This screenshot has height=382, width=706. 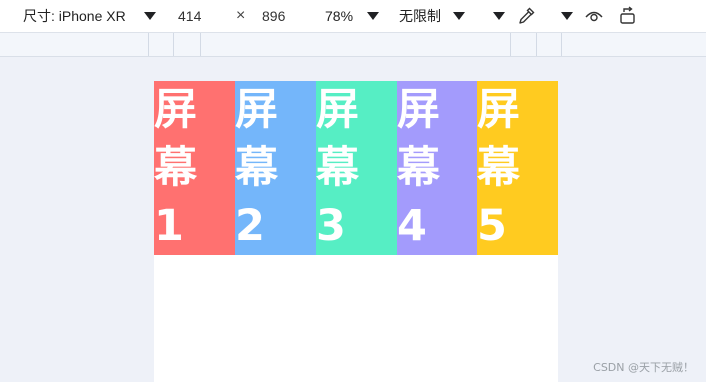 I want to click on screen-panel-1: 屏 幕 1, so click(x=194, y=168).